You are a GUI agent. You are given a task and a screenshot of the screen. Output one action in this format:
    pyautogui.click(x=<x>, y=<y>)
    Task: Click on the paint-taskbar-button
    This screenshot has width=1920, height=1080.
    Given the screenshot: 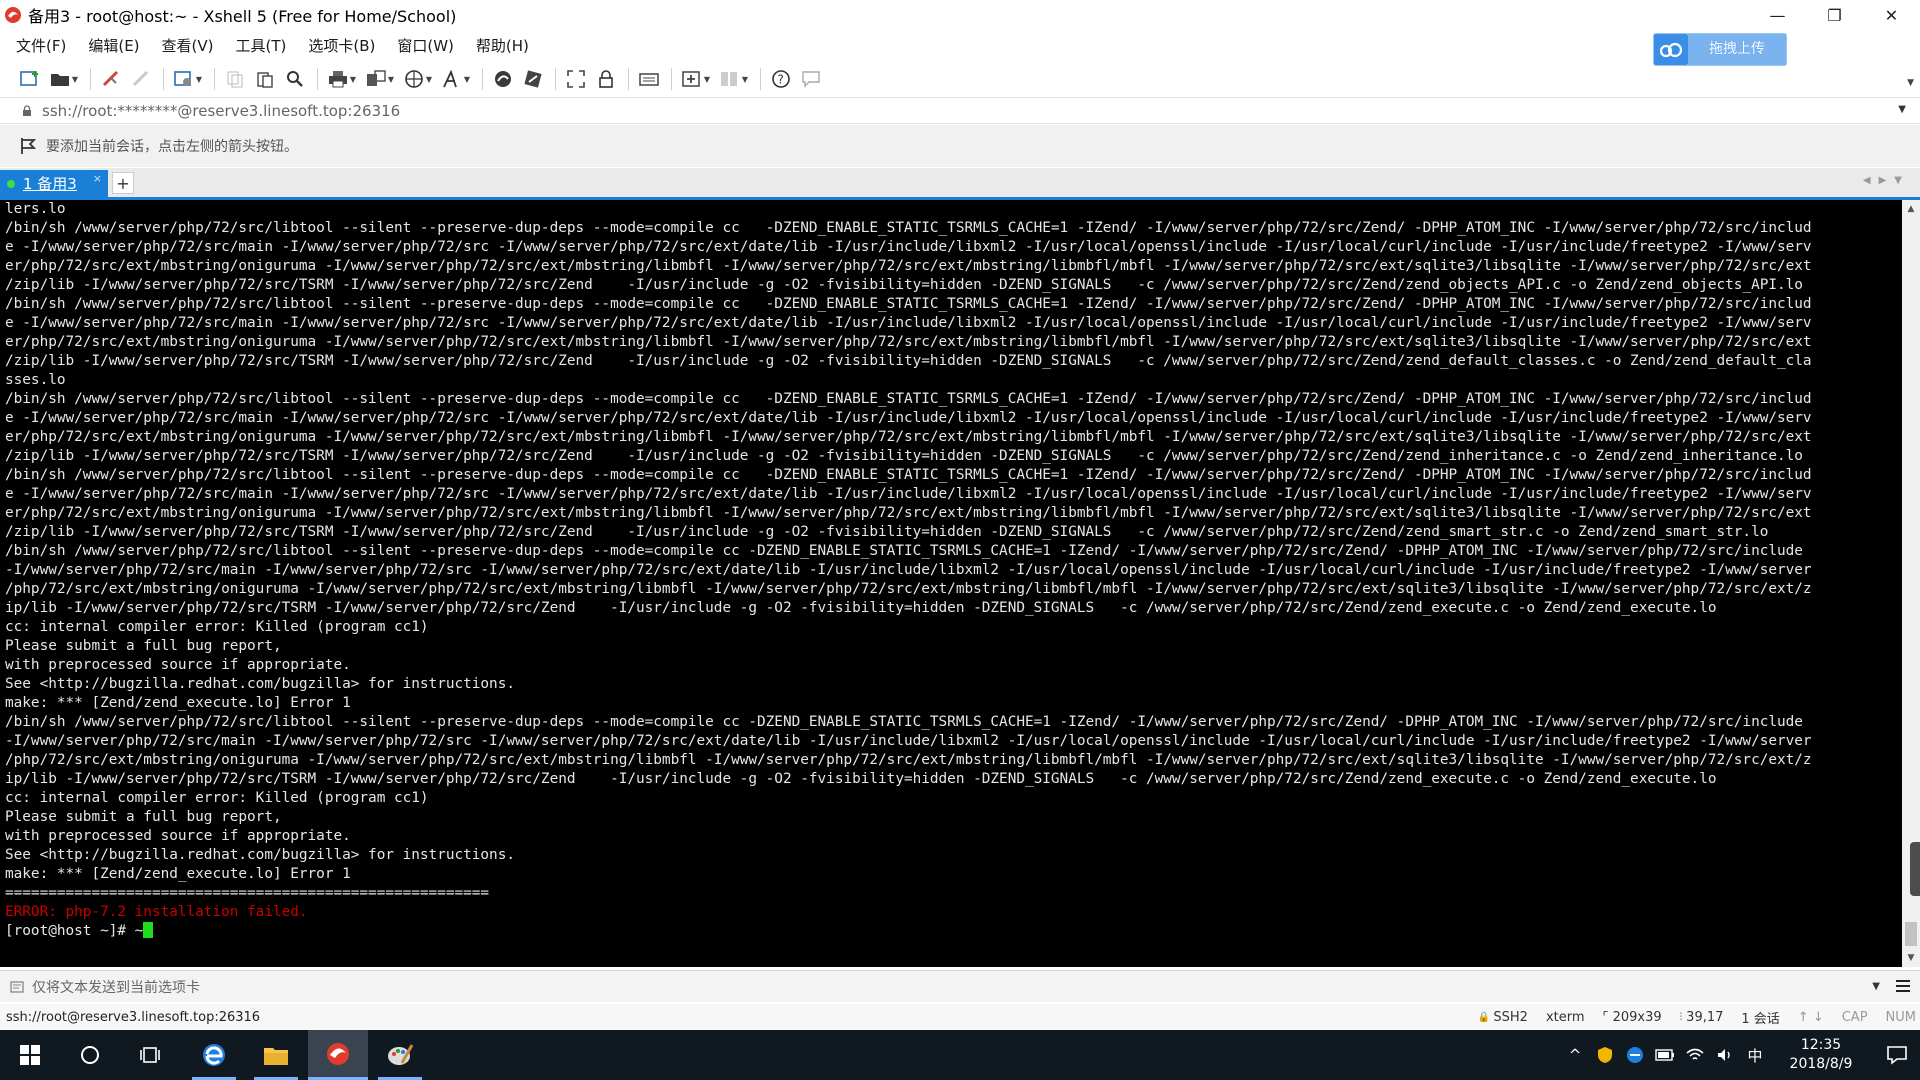 What is the action you would take?
    pyautogui.click(x=400, y=1055)
    